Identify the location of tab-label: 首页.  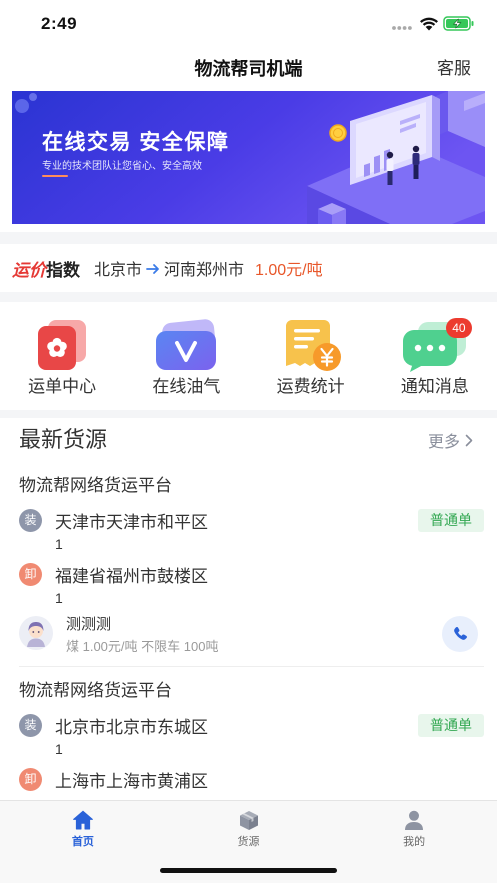
(82, 842).